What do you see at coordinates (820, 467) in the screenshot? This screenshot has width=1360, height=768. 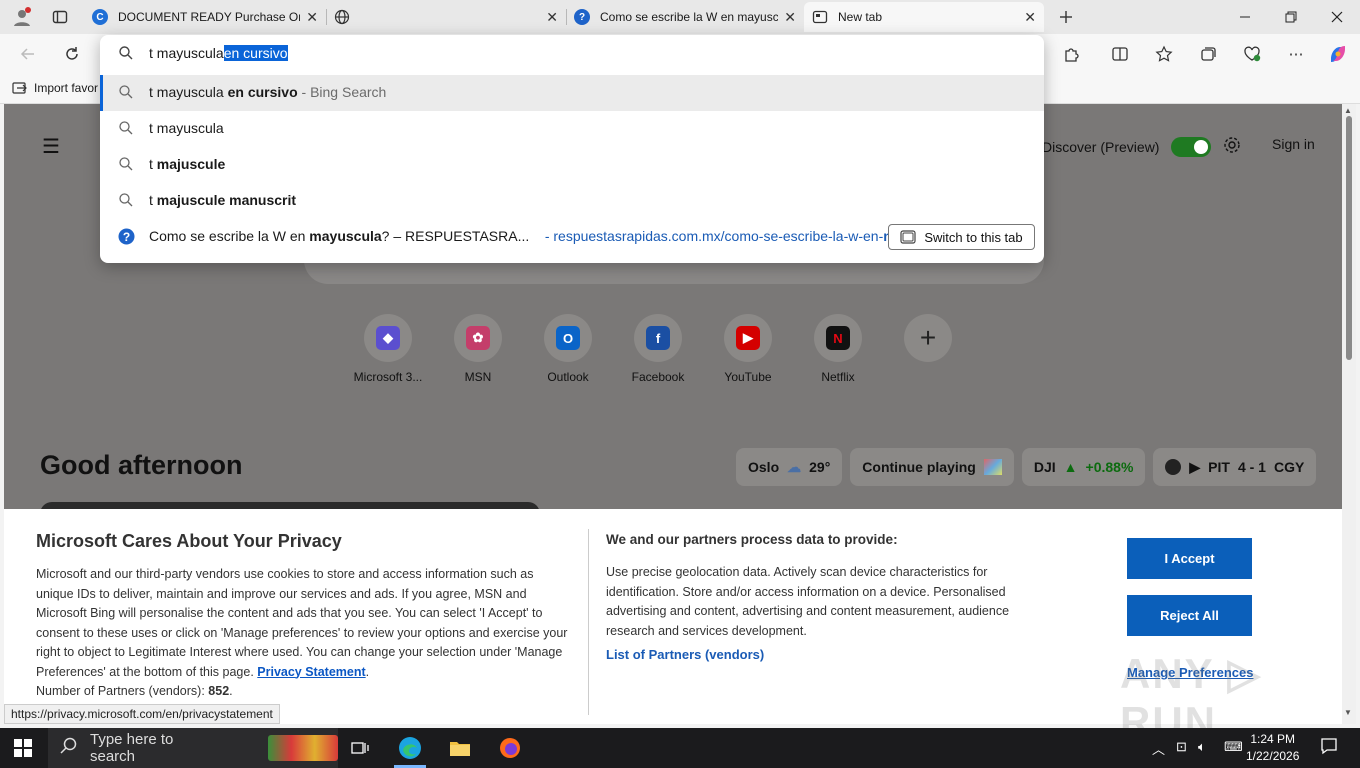 I see `weather-temp: 29°` at bounding box center [820, 467].